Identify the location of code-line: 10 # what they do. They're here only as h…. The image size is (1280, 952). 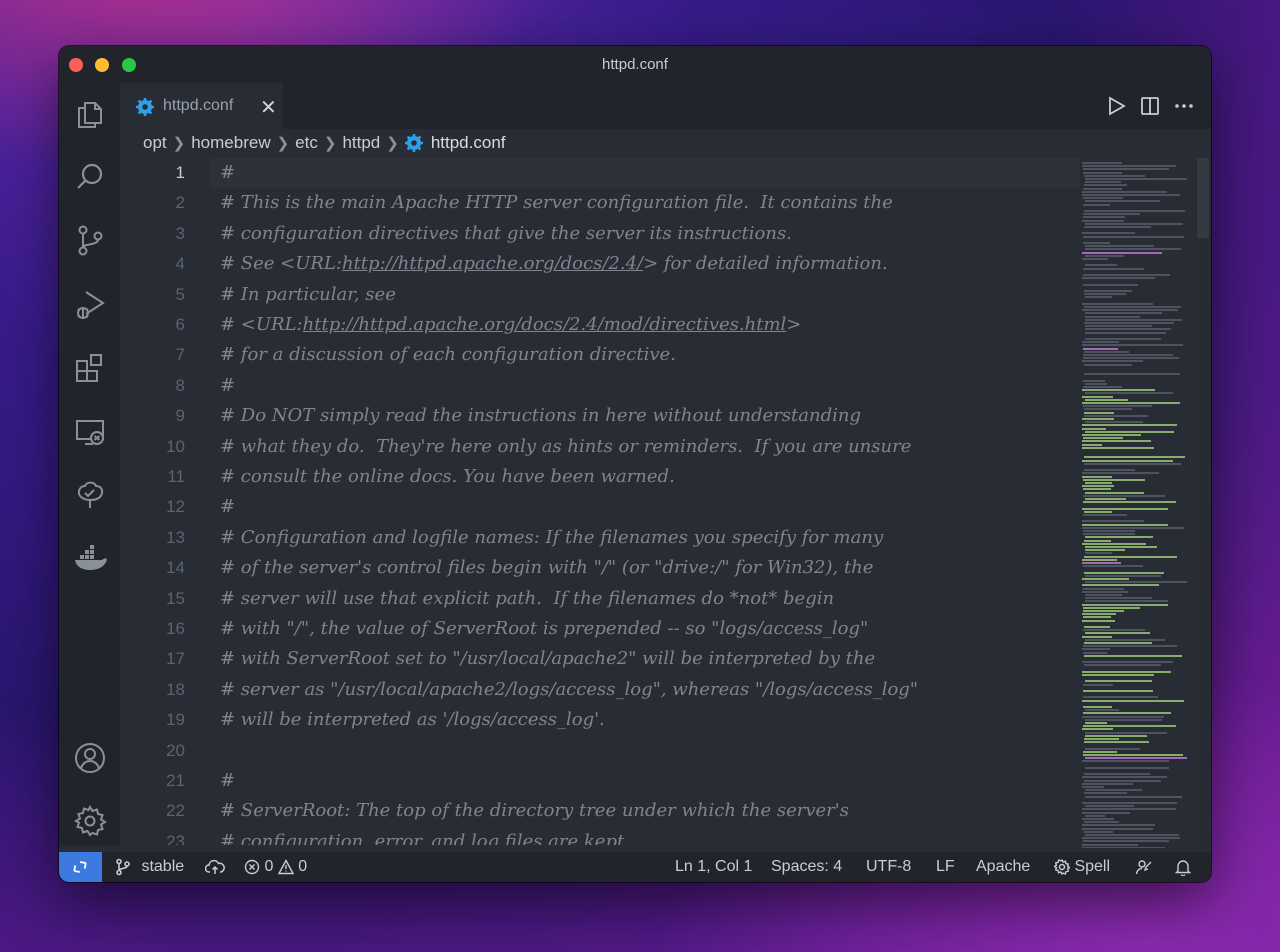
(635, 447).